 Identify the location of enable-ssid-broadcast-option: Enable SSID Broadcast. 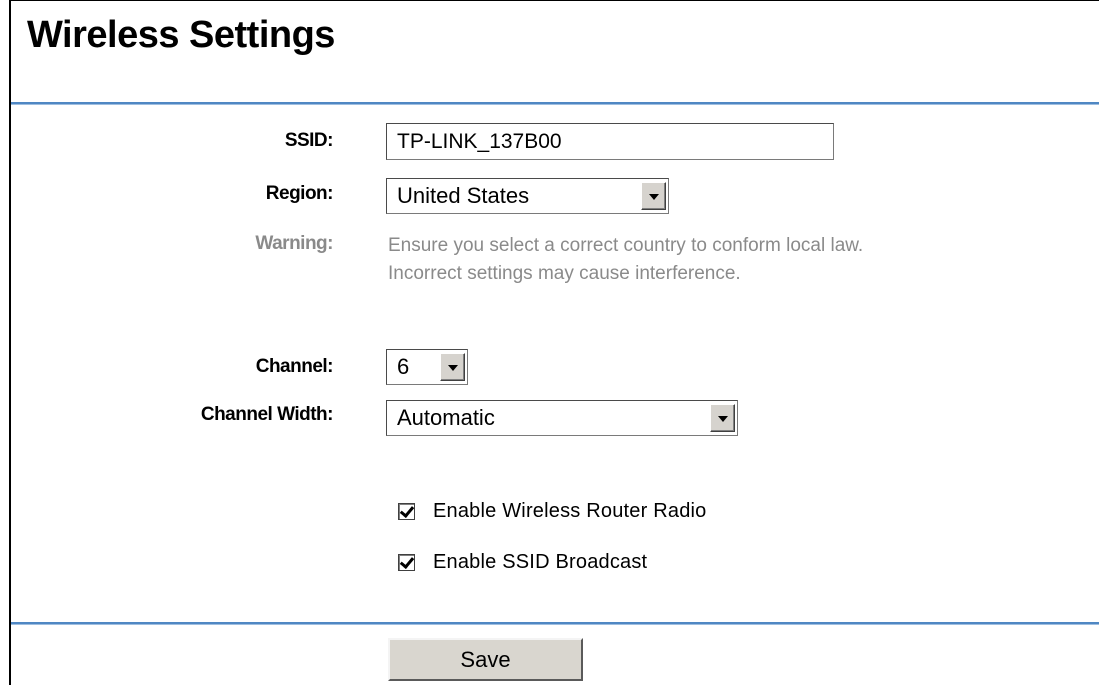
(522, 562).